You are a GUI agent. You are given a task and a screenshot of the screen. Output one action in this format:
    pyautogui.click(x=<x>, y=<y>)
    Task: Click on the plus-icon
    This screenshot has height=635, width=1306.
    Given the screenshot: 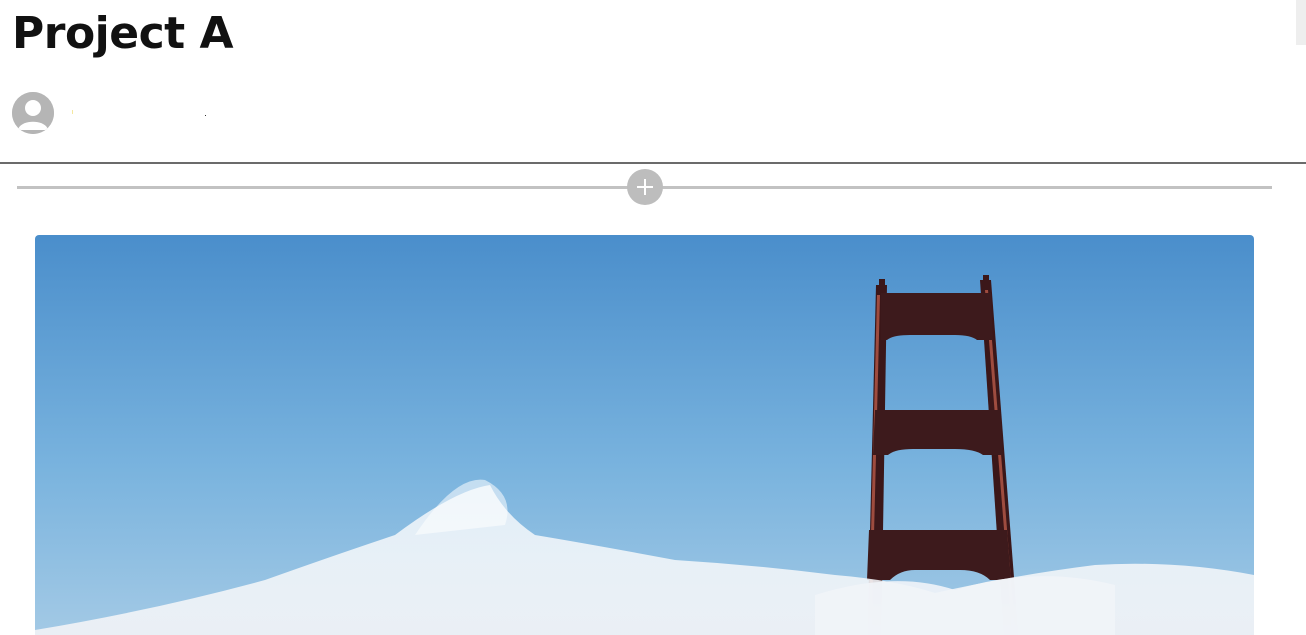 What is the action you would take?
    pyautogui.click(x=645, y=187)
    